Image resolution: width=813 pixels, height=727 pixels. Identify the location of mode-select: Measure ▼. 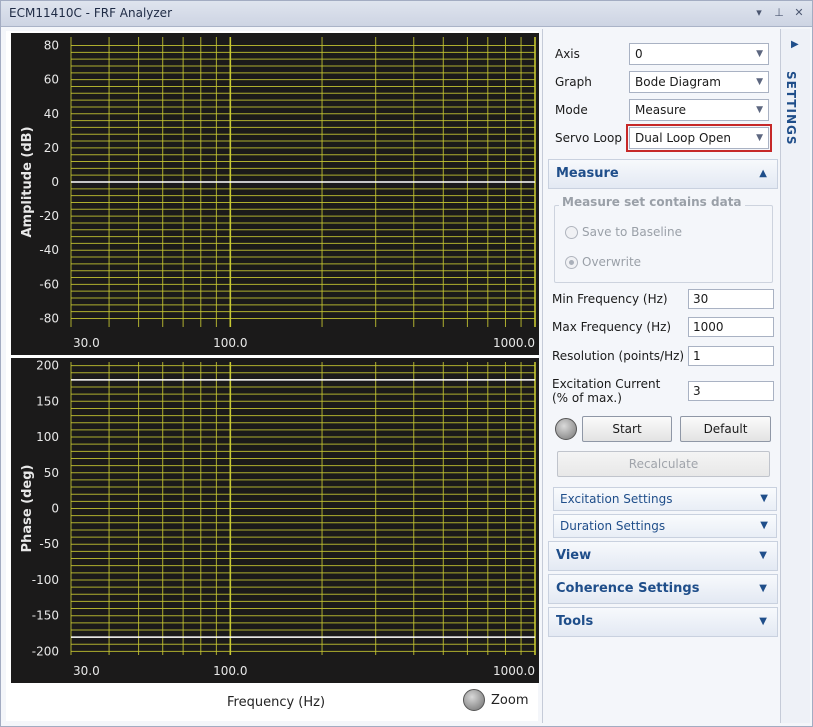
(699, 110).